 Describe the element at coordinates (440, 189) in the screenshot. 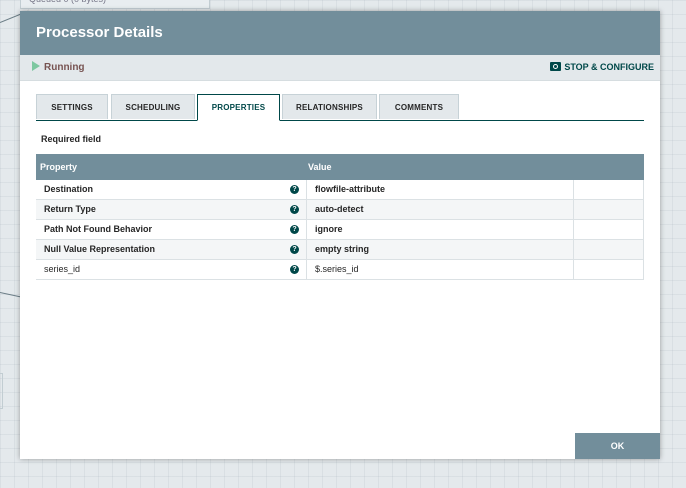

I see `value-cell: flowfile-attribute` at that location.